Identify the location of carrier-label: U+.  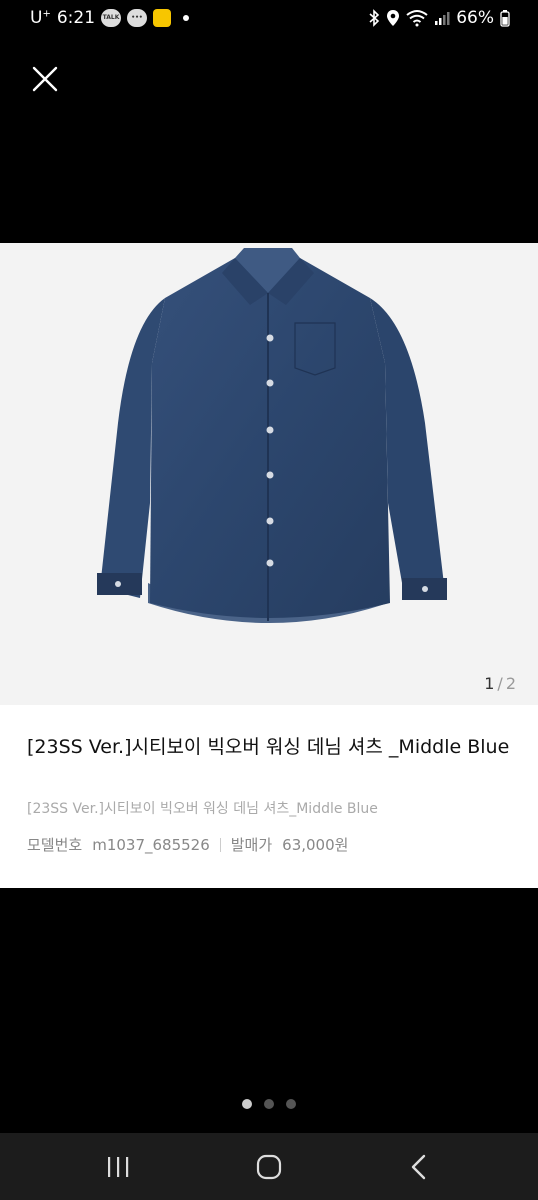
(40, 18).